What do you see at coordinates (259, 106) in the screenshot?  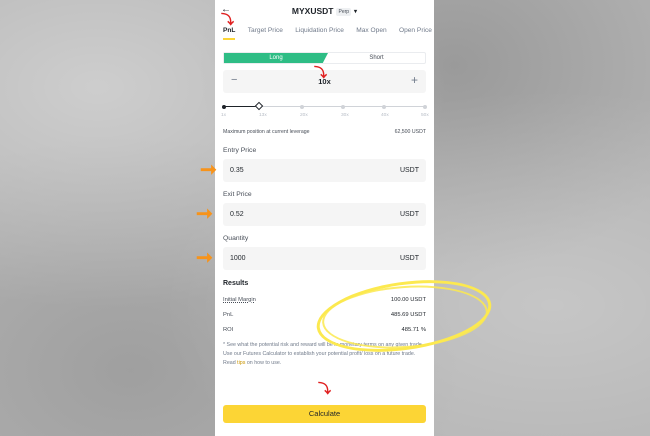 I see `slider-thumb` at bounding box center [259, 106].